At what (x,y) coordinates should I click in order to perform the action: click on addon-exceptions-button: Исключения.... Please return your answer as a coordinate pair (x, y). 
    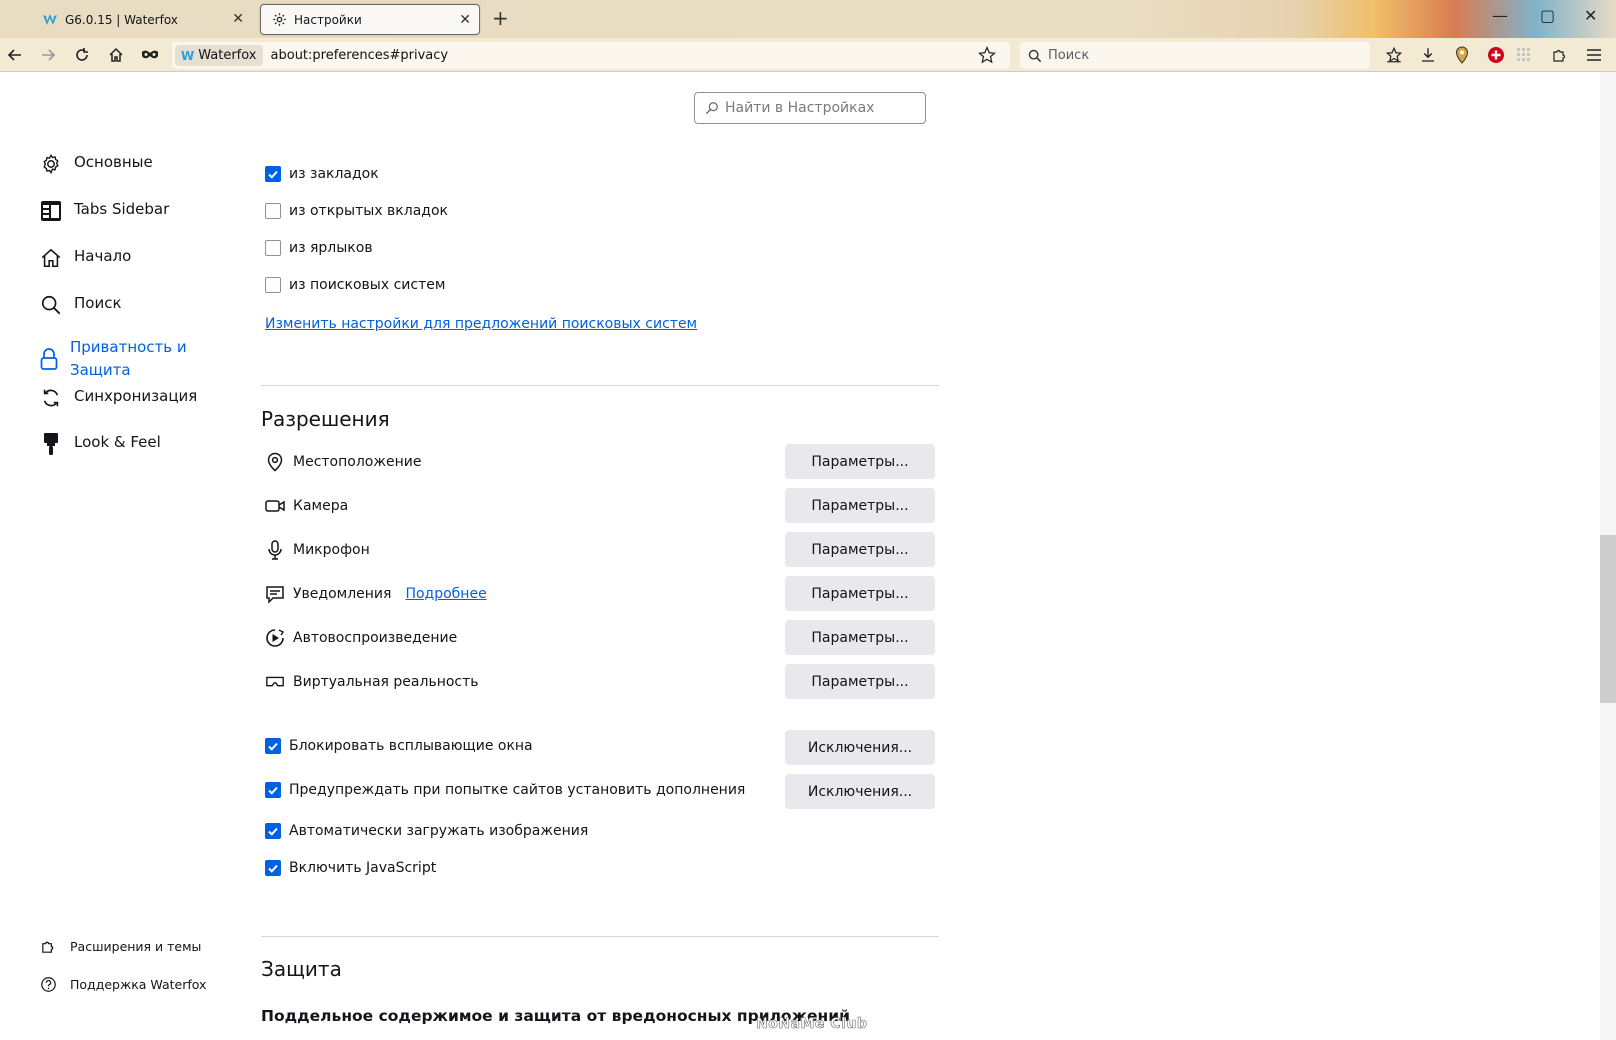
    Looking at the image, I should click on (860, 791).